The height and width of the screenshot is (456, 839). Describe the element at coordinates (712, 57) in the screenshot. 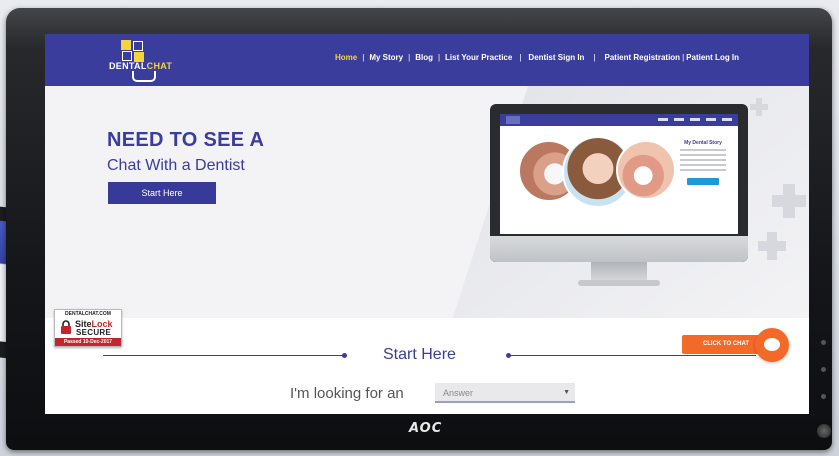

I see `nav-patient-log-in: Patient Log In` at that location.